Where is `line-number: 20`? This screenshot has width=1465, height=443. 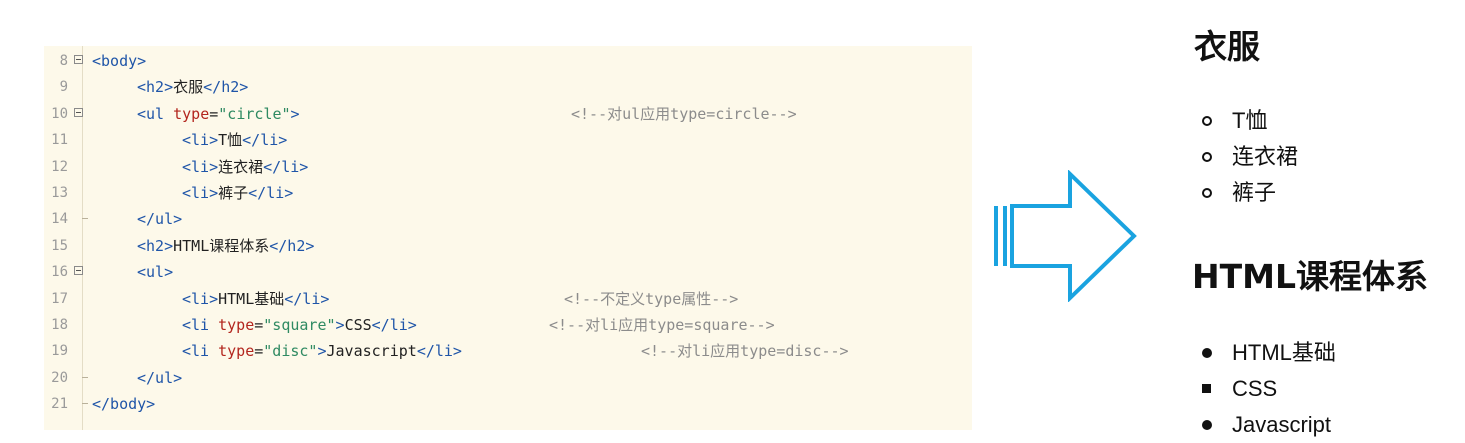 line-number: 20 is located at coordinates (59, 377).